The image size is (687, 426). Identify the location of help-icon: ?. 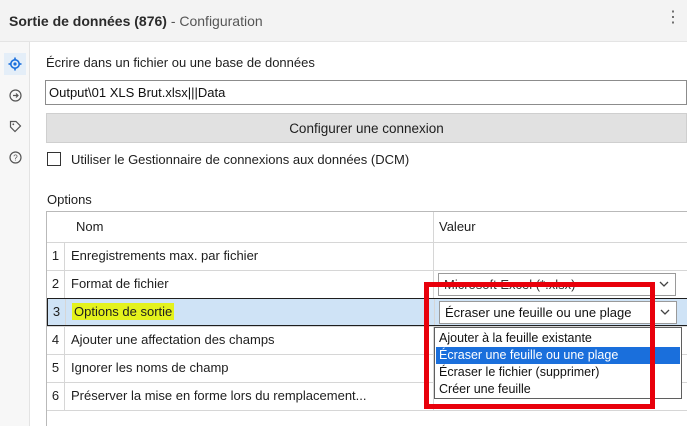
(15, 157).